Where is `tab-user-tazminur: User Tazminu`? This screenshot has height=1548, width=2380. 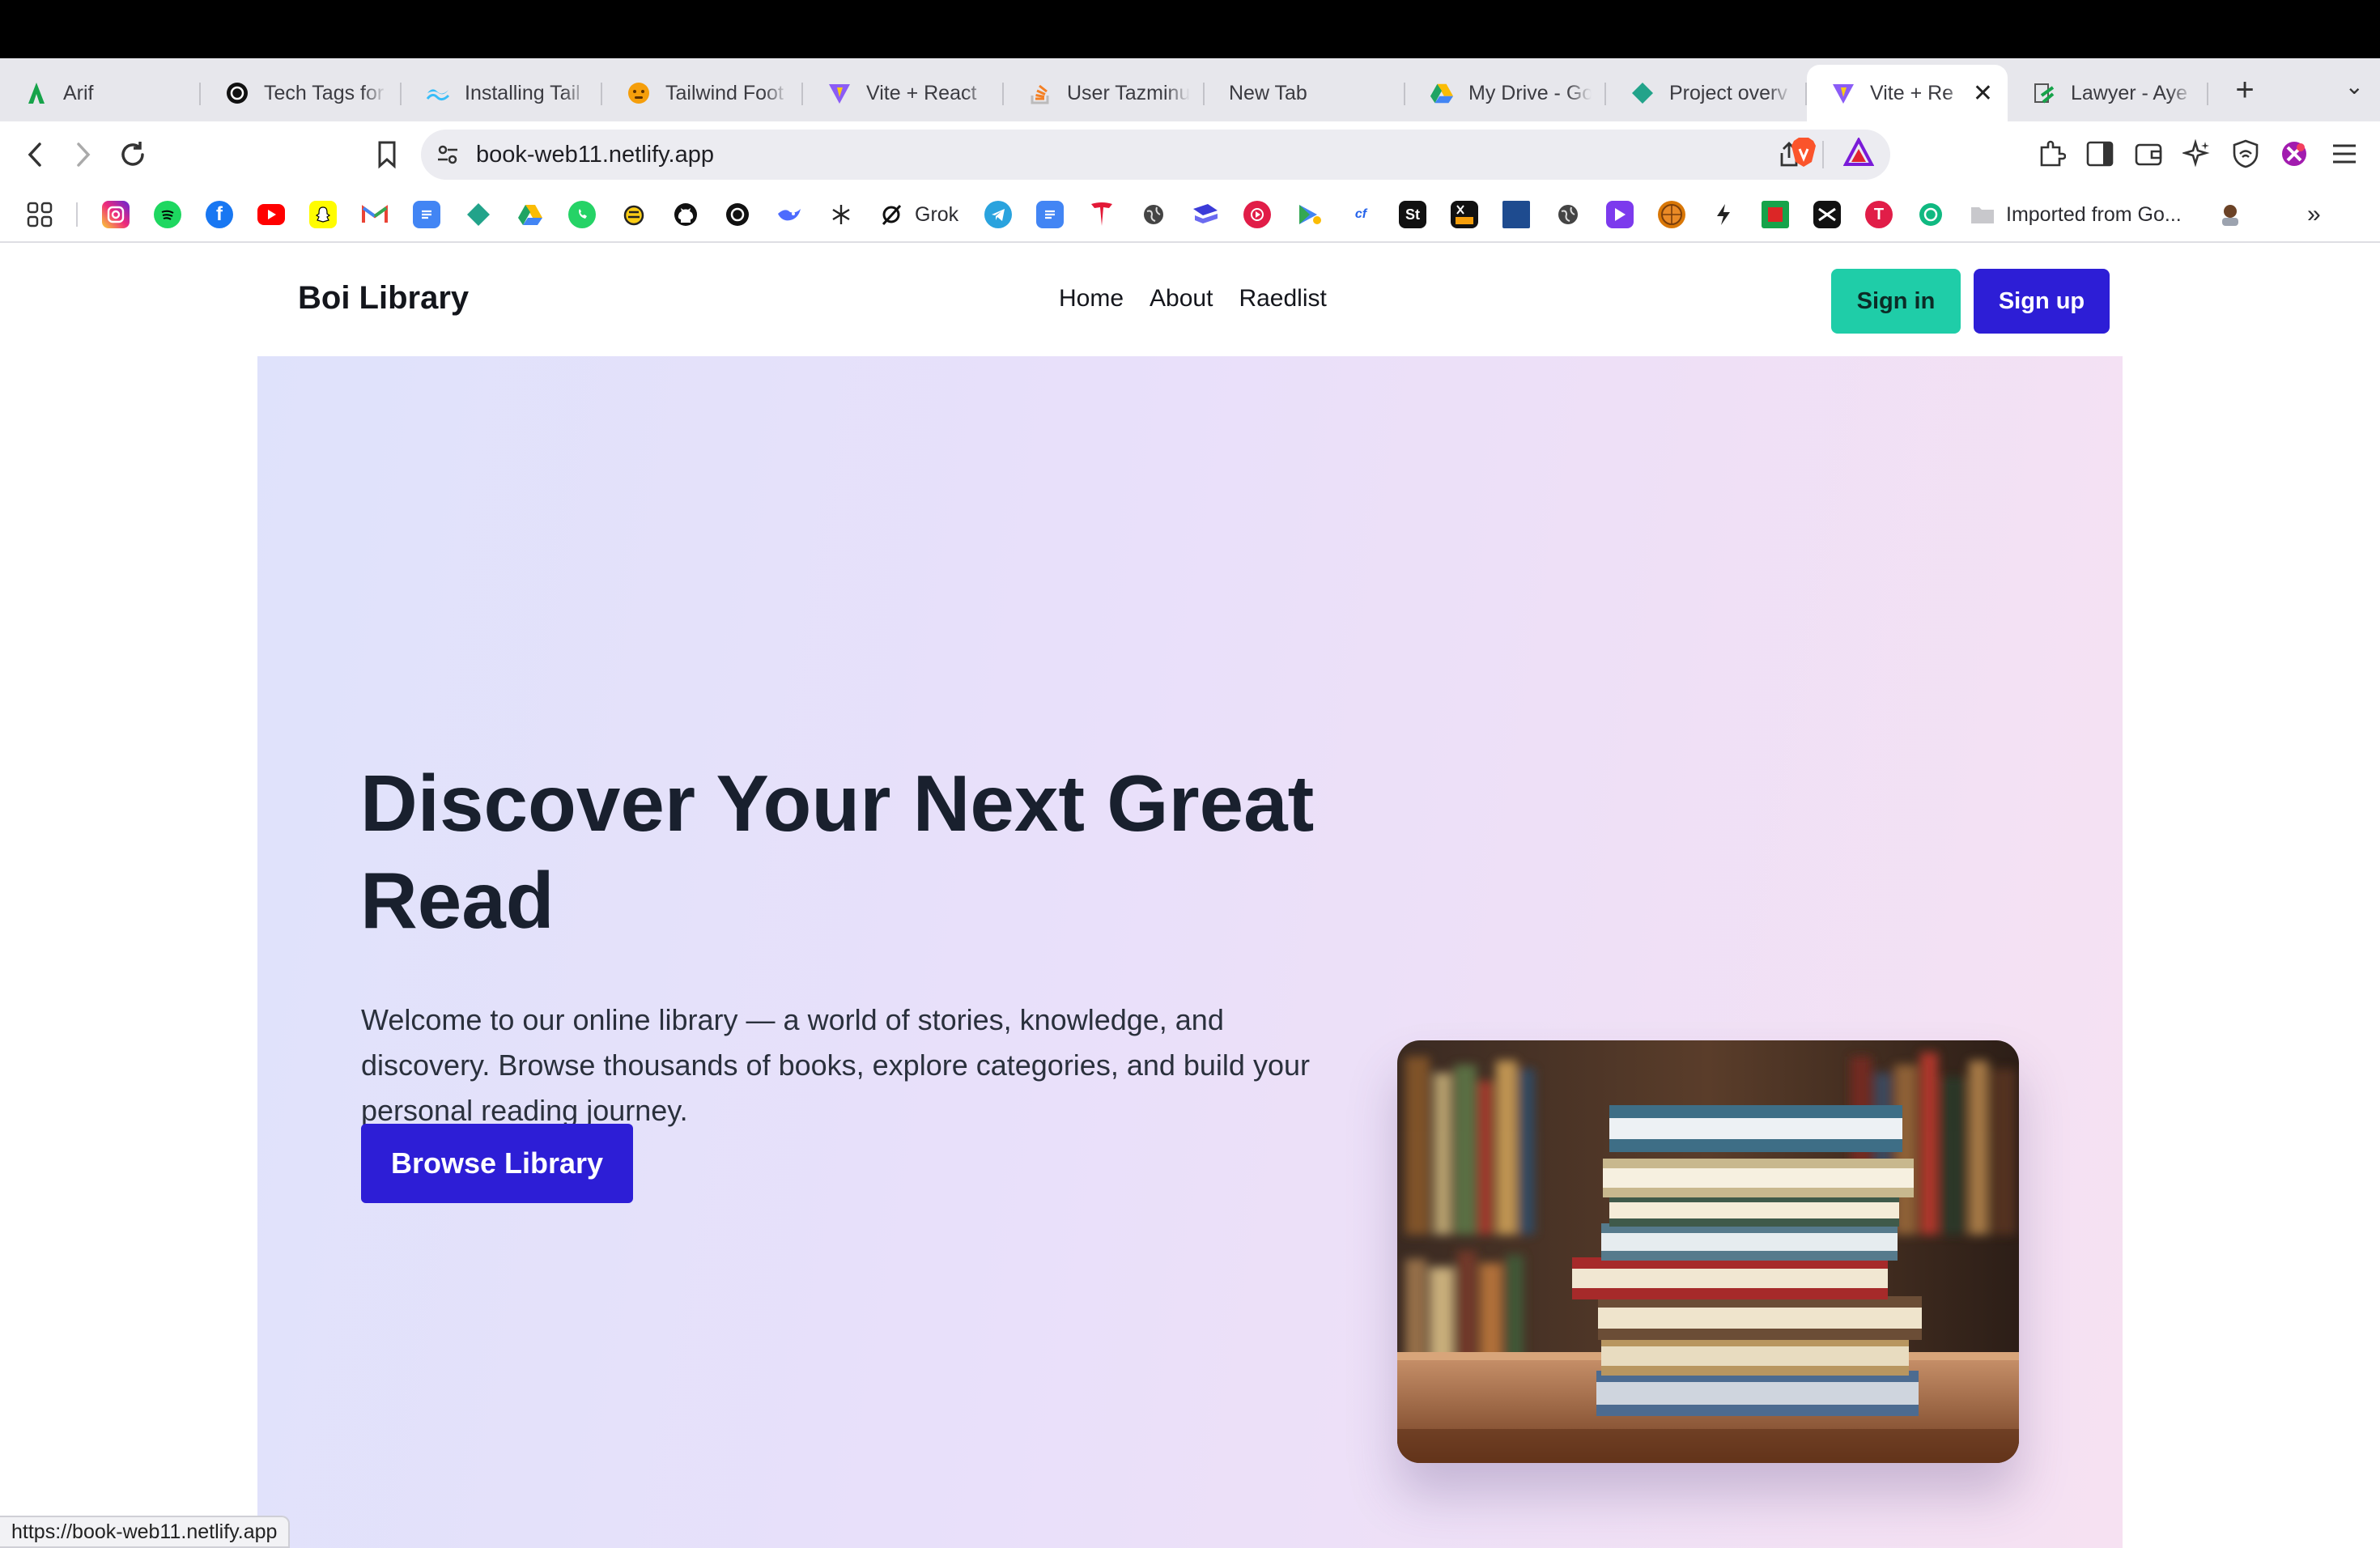 tab-user-tazminur: User Tazminu is located at coordinates (1104, 93).